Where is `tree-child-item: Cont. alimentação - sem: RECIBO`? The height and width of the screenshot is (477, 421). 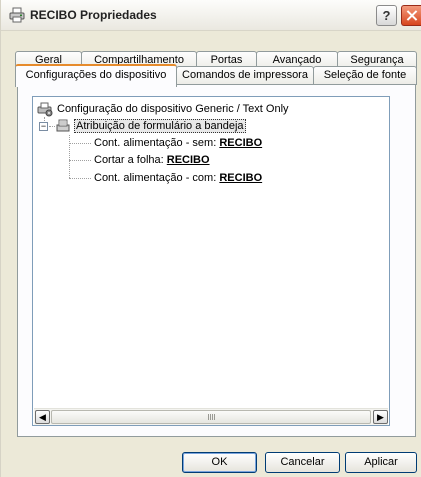 tree-child-item: Cont. alimentação - sem: RECIBO is located at coordinates (178, 143).